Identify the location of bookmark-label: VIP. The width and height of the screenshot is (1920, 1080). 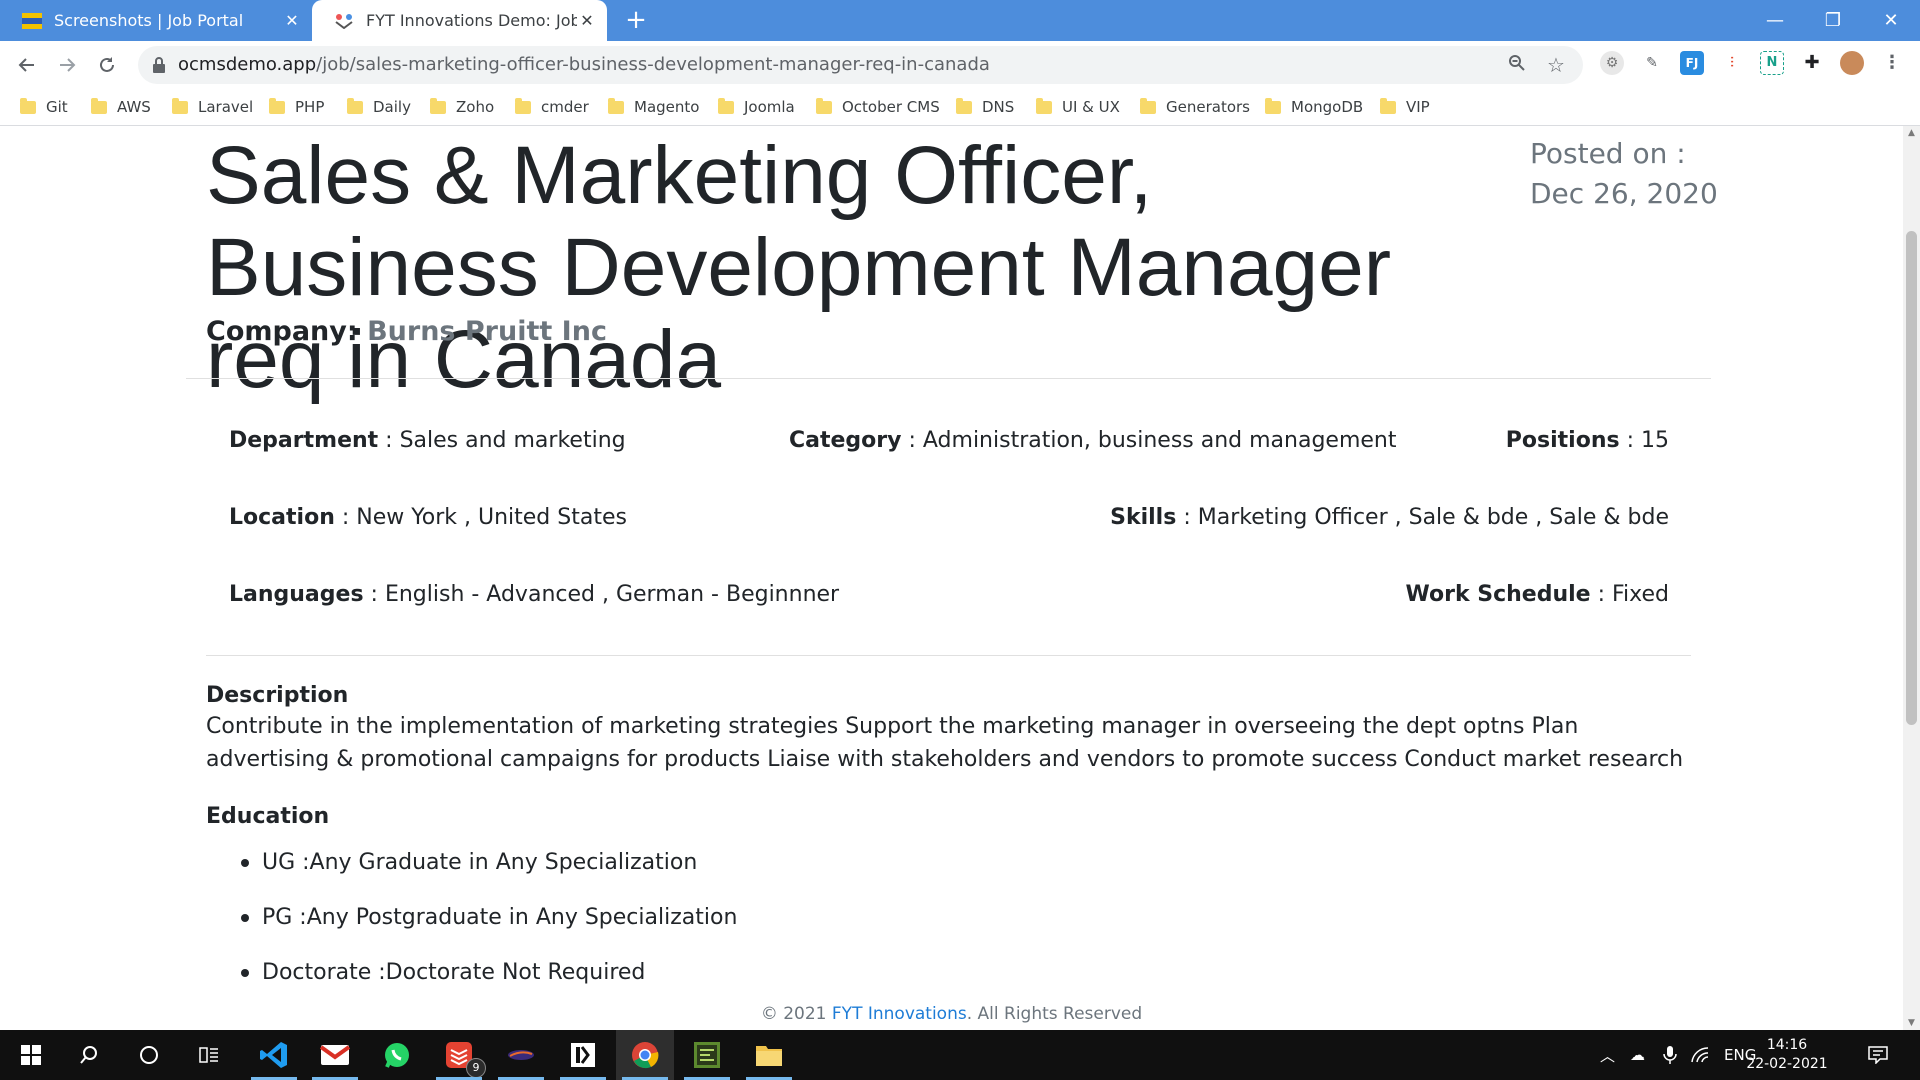
(1418, 107).